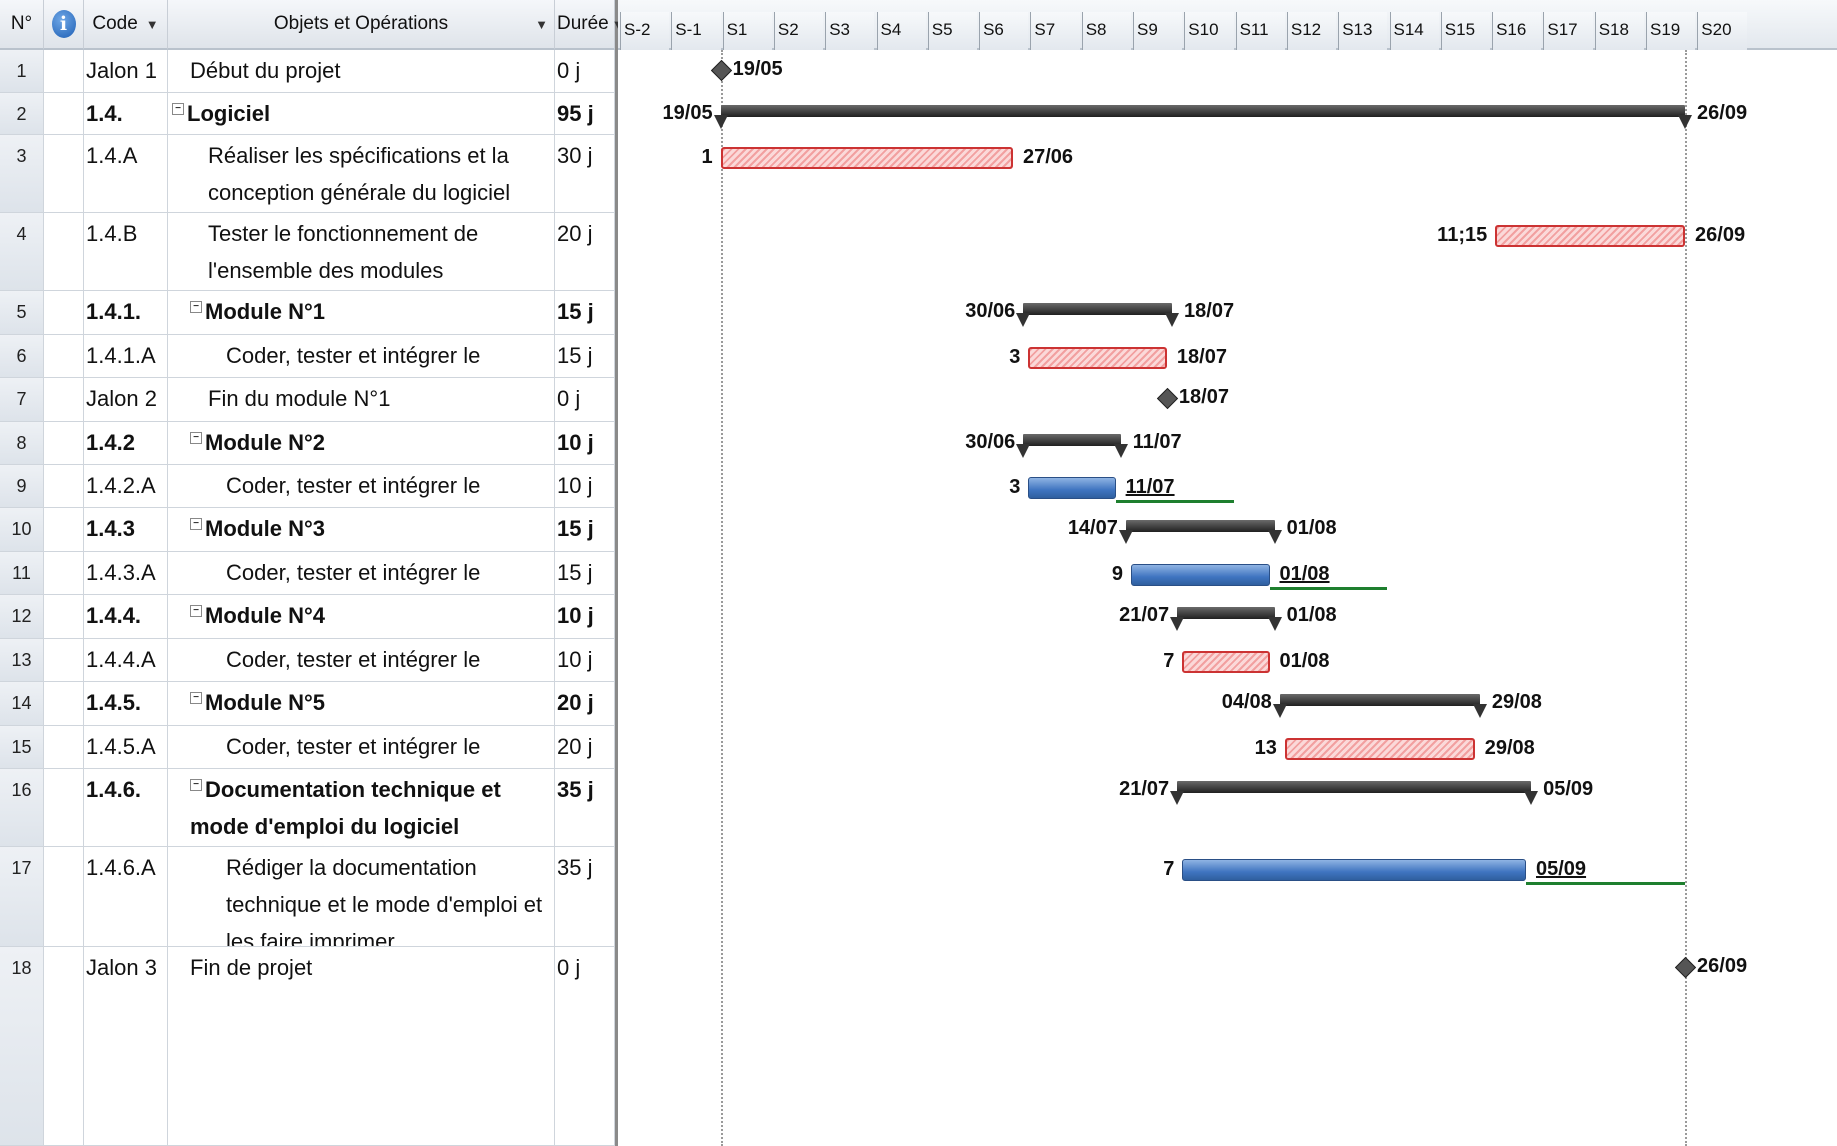 The image size is (1837, 1146). Describe the element at coordinates (361, 660) in the screenshot. I see `task-name-cell: Coder, tester et intégrer le Module 4` at that location.